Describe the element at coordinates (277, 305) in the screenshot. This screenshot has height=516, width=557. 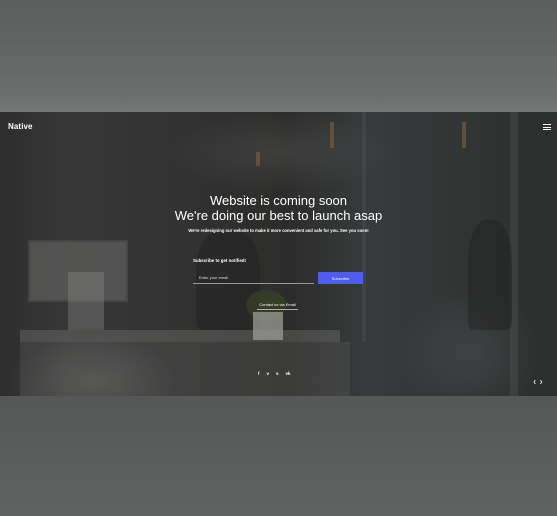
I see `contact-email-link: Contact us via Email` at that location.